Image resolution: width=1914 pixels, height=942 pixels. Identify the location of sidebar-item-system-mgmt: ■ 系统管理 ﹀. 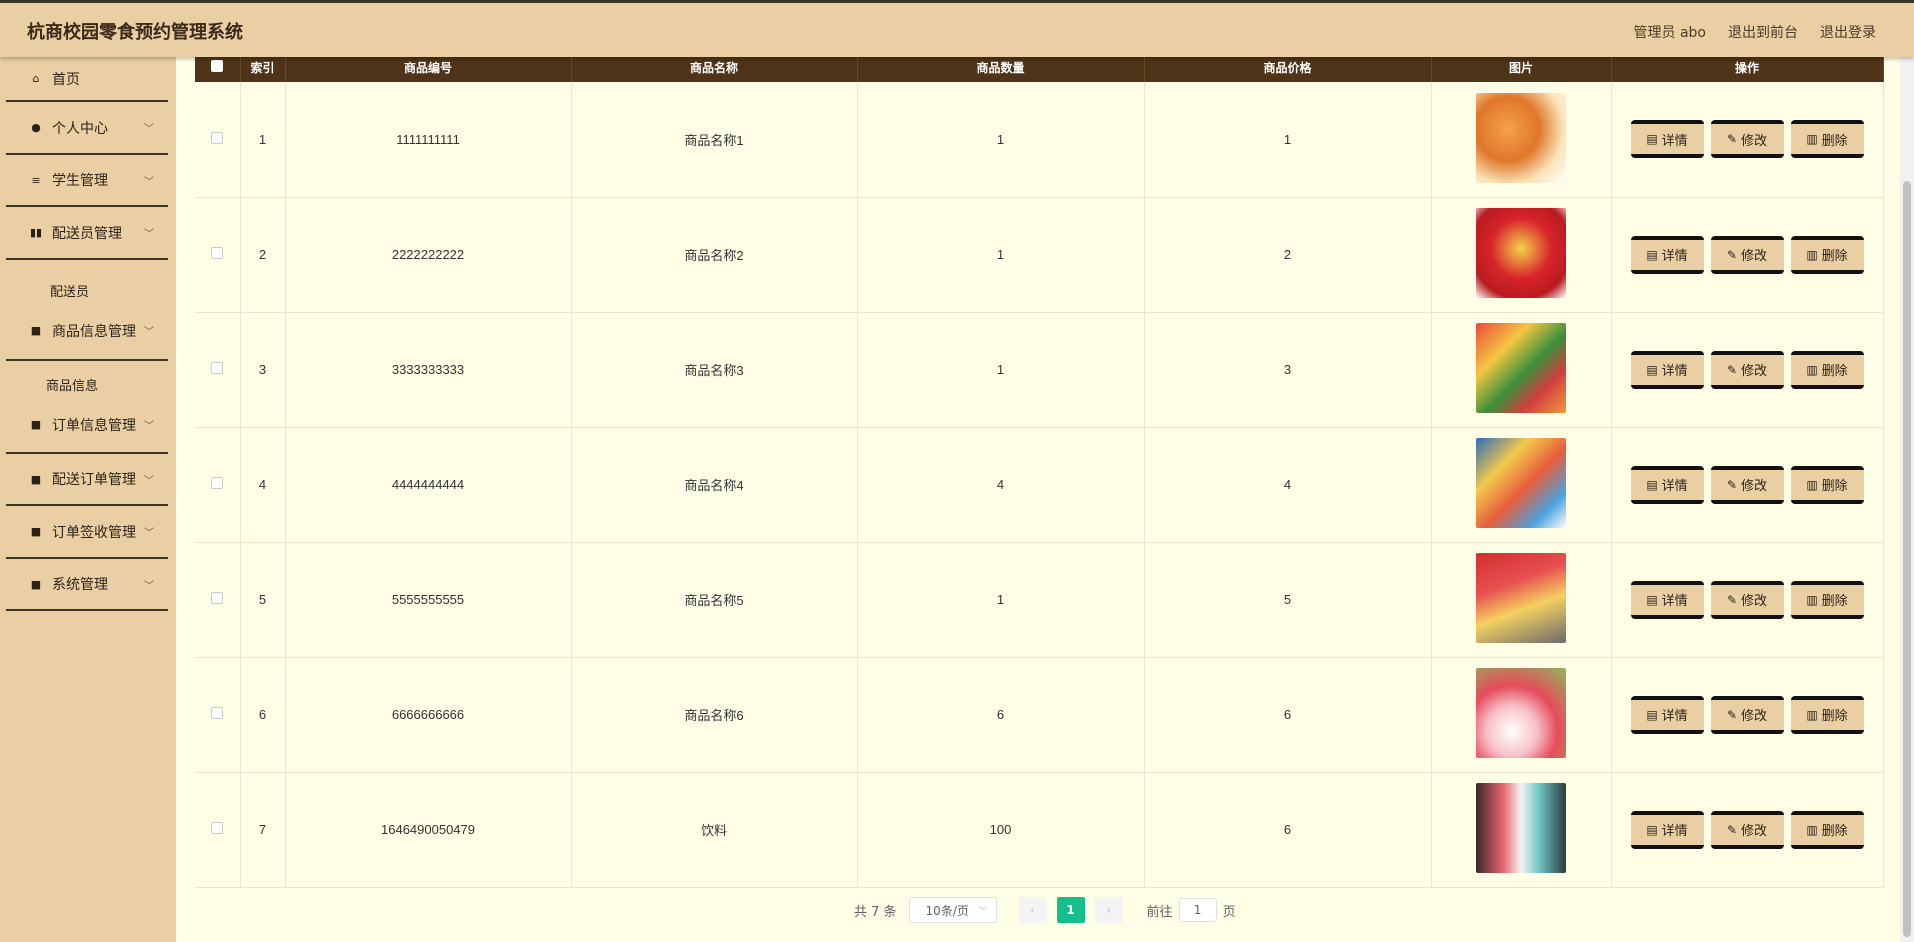
(87, 585).